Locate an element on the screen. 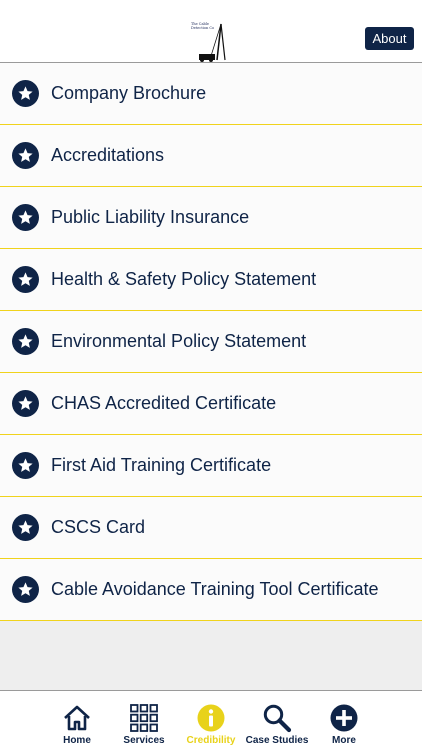 The width and height of the screenshot is (422, 751). tab-credibility: Credibility is located at coordinates (211, 721).